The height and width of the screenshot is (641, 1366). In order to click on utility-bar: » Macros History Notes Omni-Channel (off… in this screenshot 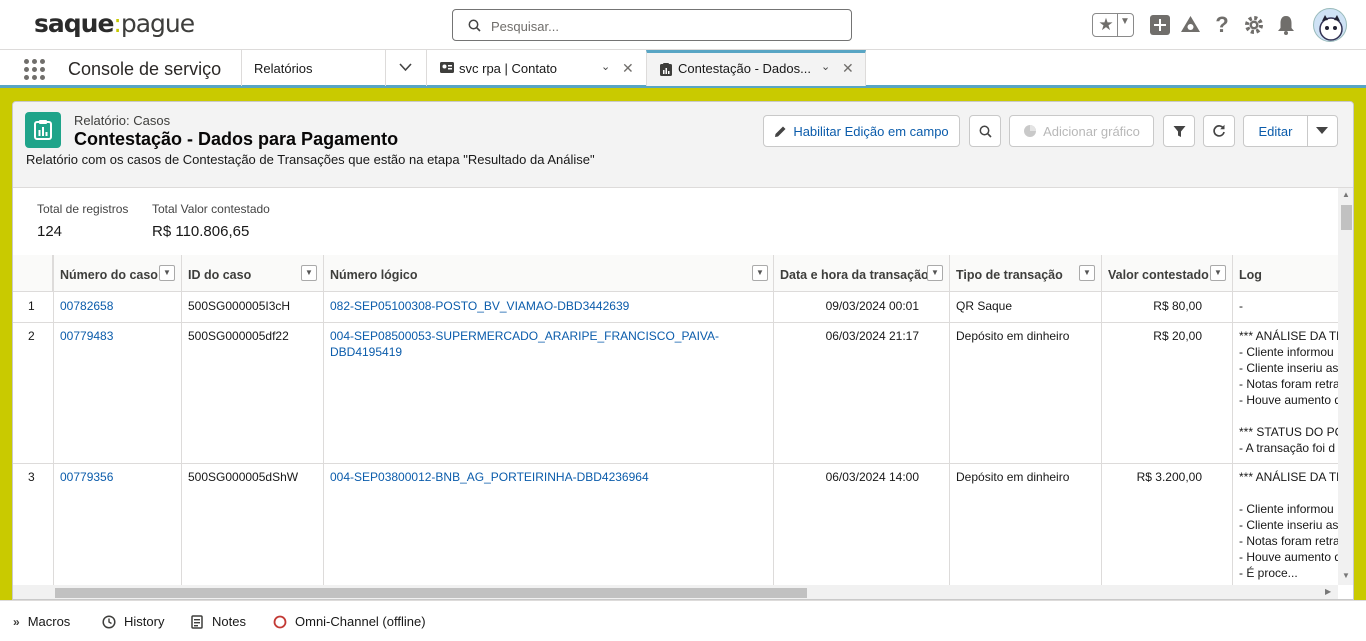, I will do `click(683, 620)`.